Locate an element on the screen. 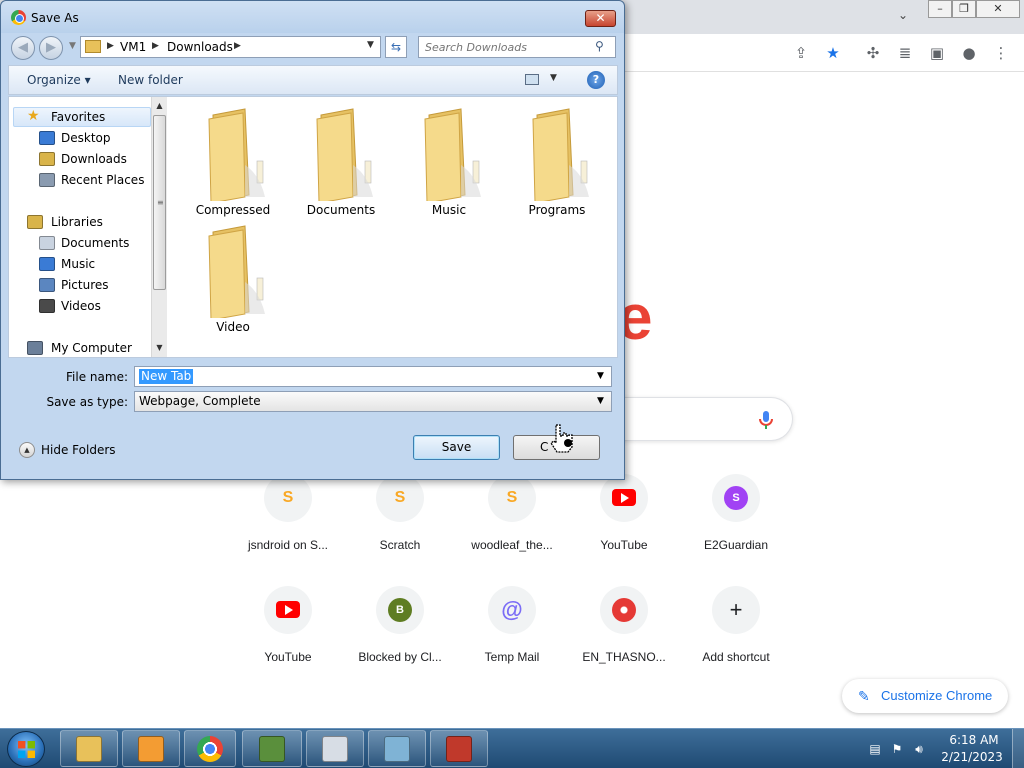  minimize-button: – is located at coordinates (940, 9).